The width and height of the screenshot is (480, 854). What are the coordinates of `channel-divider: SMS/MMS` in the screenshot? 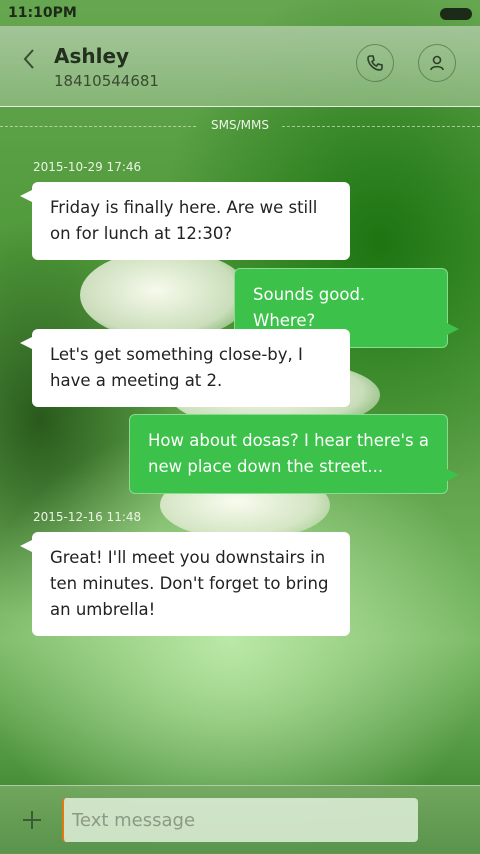 It's located at (240, 125).